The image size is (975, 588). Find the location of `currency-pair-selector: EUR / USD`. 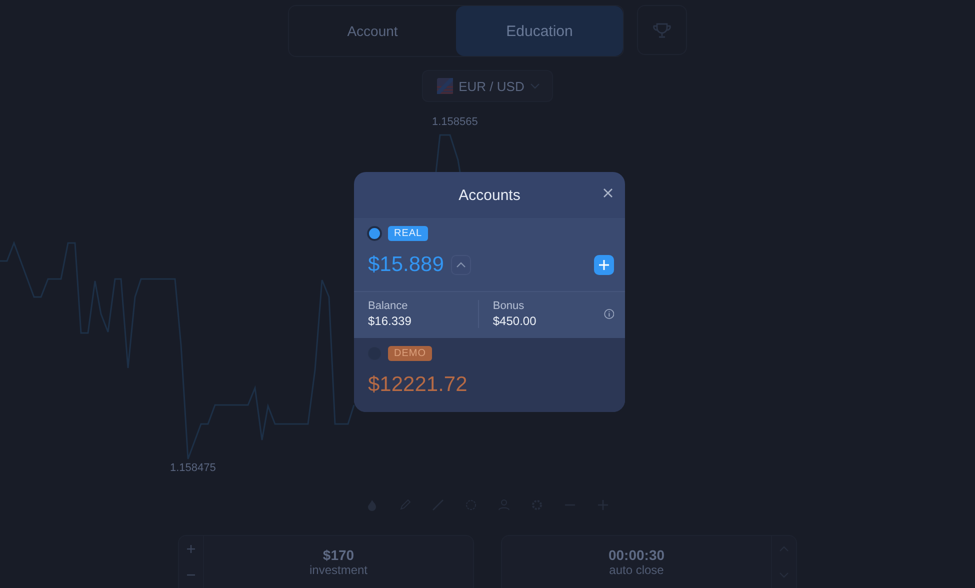

currency-pair-selector: EUR / USD is located at coordinates (488, 86).